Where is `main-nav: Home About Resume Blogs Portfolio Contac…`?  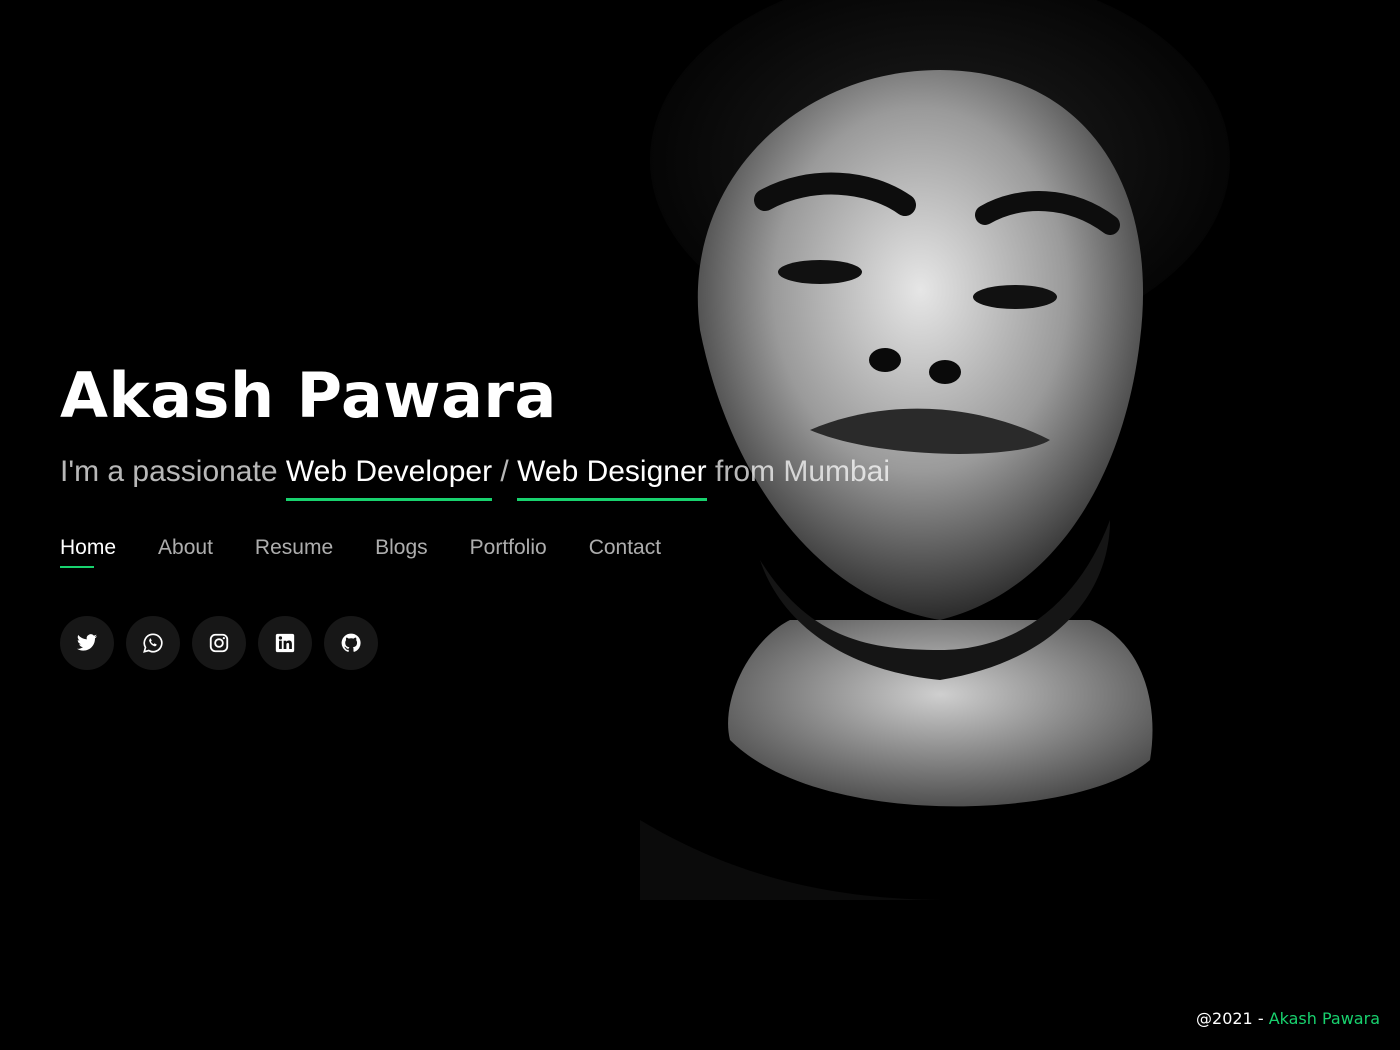 main-nav: Home About Resume Blogs Portfolio Contac… is located at coordinates (550, 552).